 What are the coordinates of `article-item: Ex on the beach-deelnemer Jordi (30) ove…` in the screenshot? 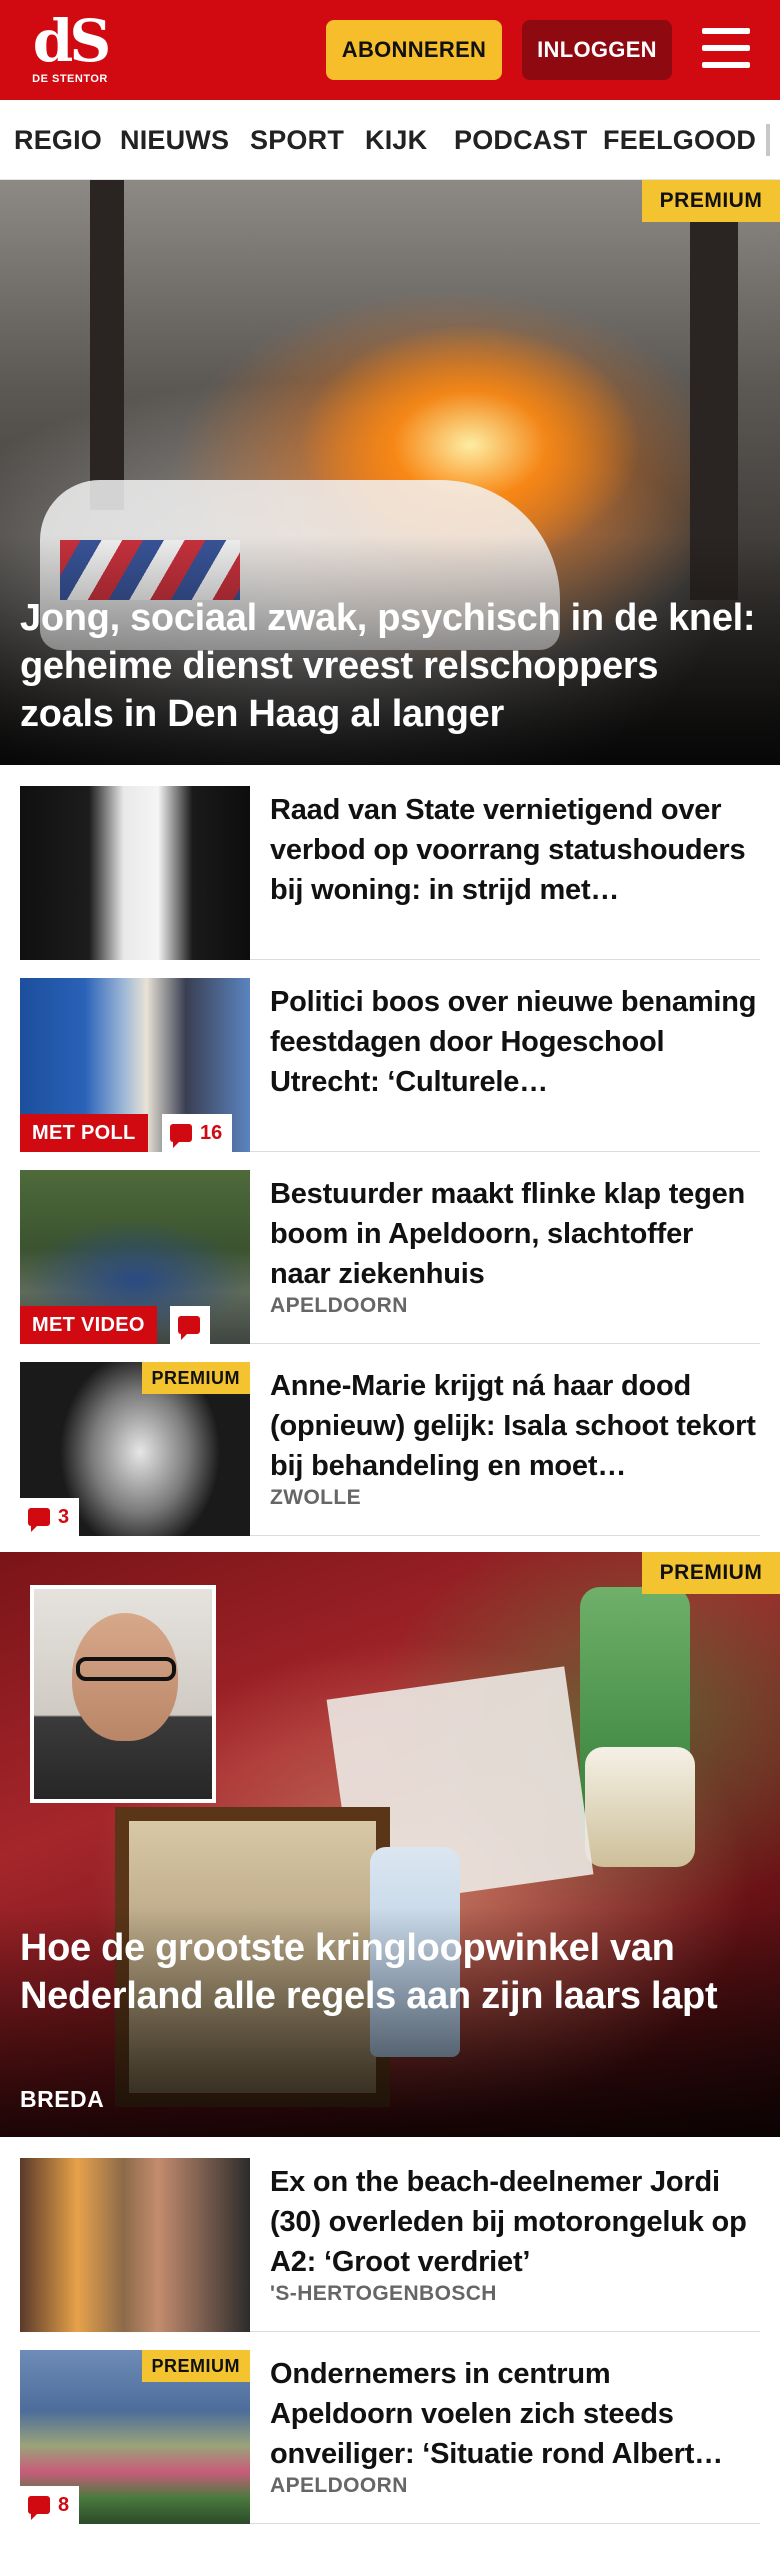 It's located at (390, 2245).